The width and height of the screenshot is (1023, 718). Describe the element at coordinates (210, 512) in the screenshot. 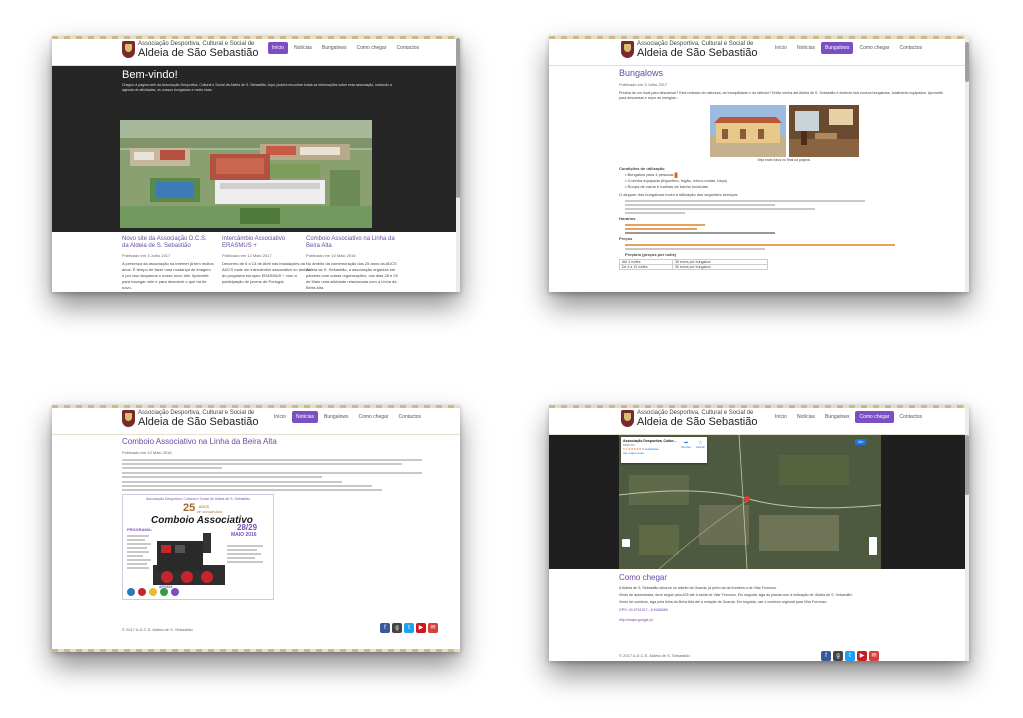

I see `poster-anniversary-label: 25º ANIVERSÁRIO` at that location.